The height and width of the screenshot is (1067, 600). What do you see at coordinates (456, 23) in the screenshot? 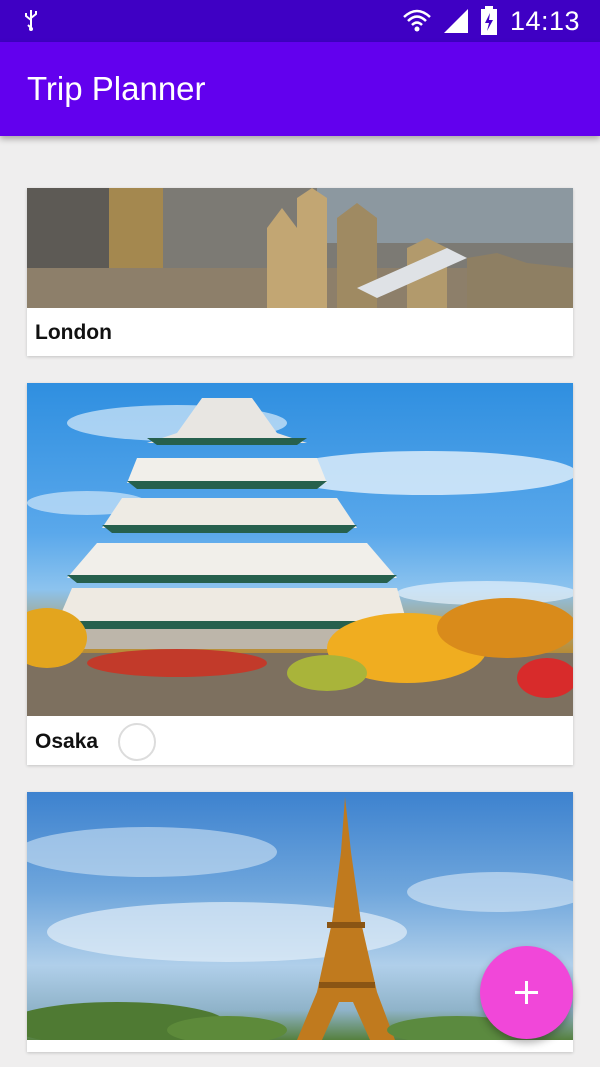
I see `cell-signal-icon` at bounding box center [456, 23].